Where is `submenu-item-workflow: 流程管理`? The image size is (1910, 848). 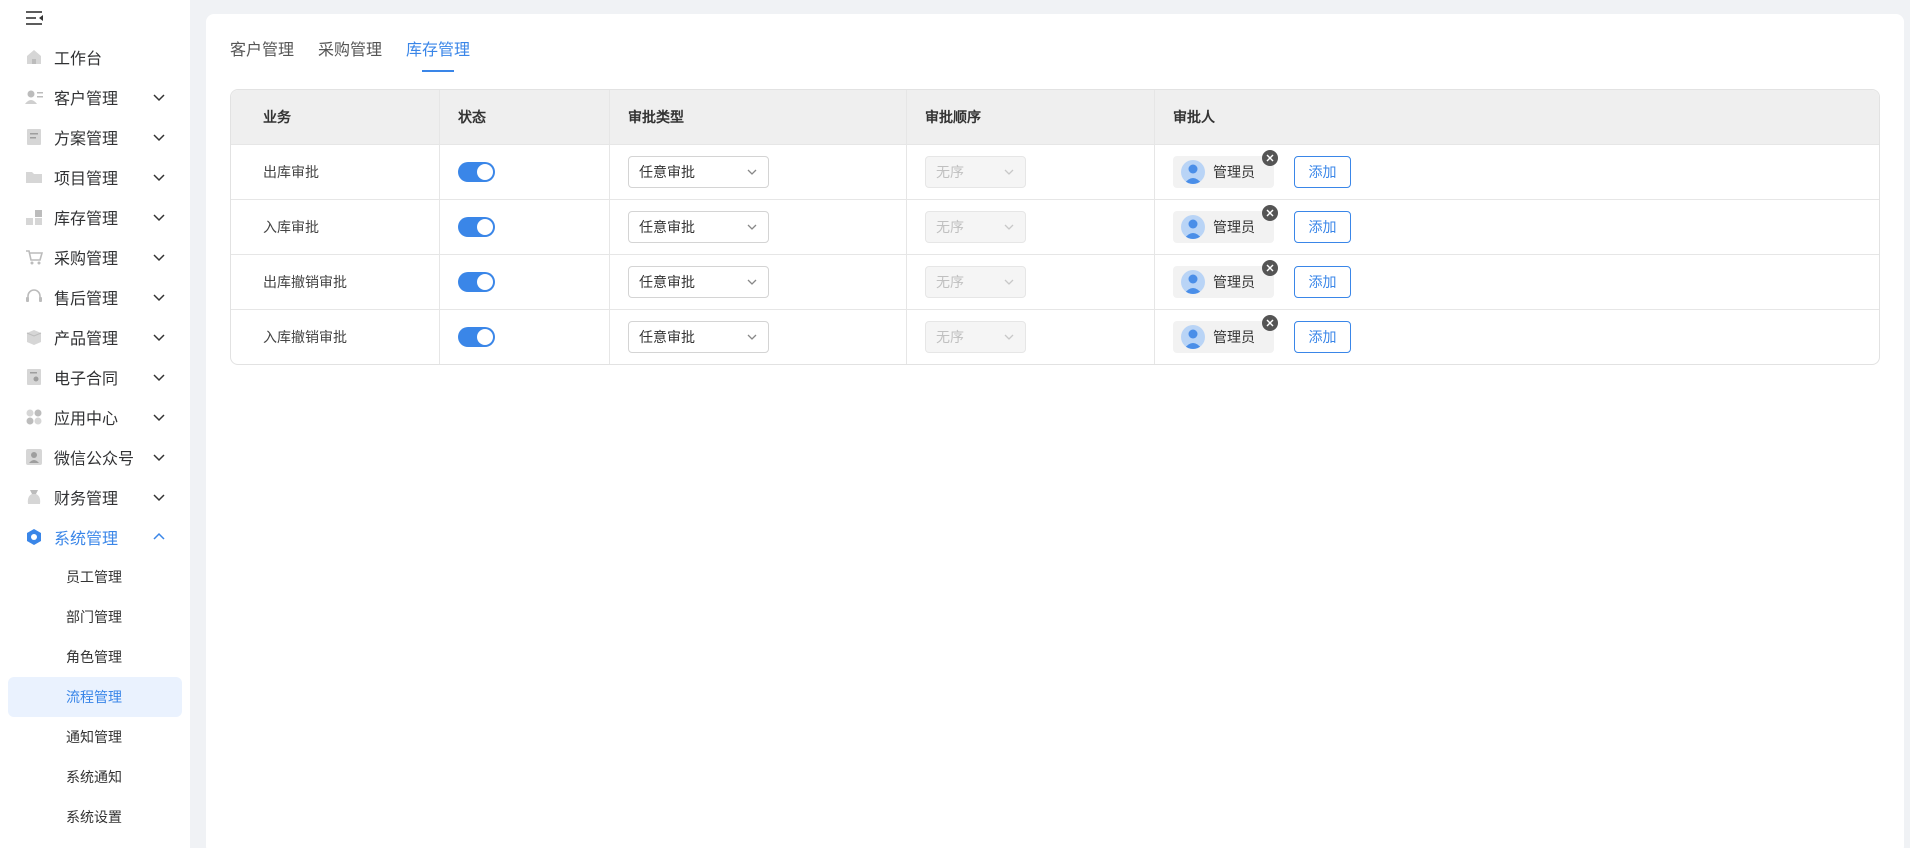
submenu-item-workflow: 流程管理 is located at coordinates (95, 697).